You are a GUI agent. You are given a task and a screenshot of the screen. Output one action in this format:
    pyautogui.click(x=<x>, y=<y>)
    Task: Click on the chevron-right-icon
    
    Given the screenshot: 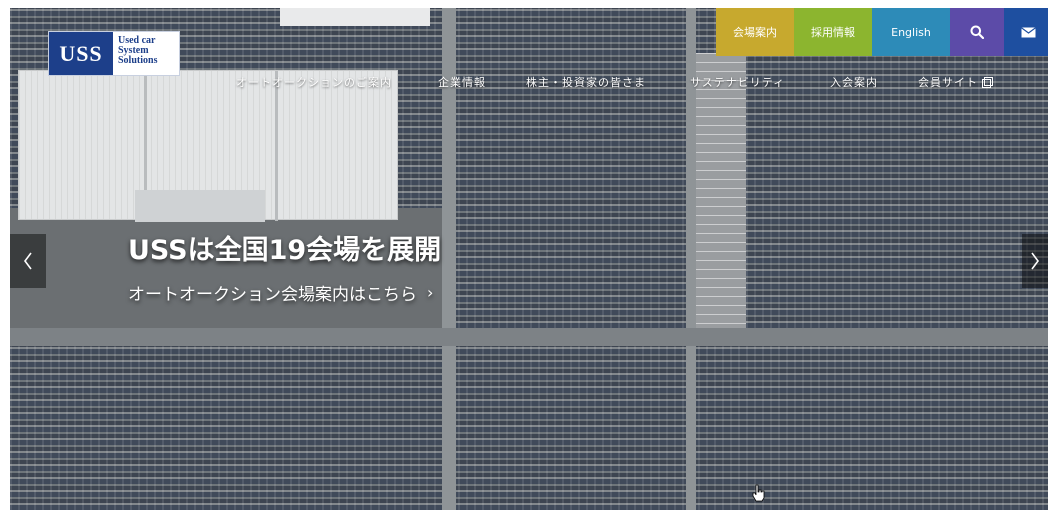 What is the action you would take?
    pyautogui.click(x=1035, y=261)
    